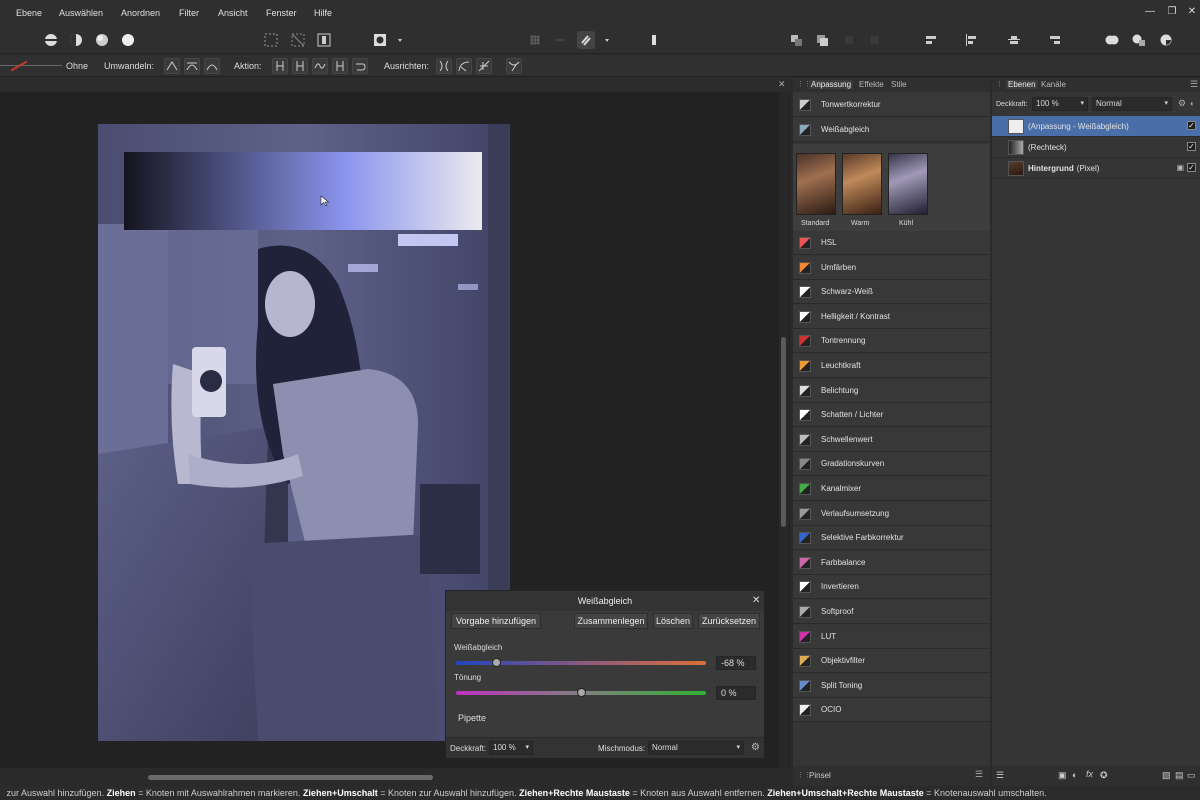  What do you see at coordinates (875, 40) in the screenshot?
I see `arrange-front-icon` at bounding box center [875, 40].